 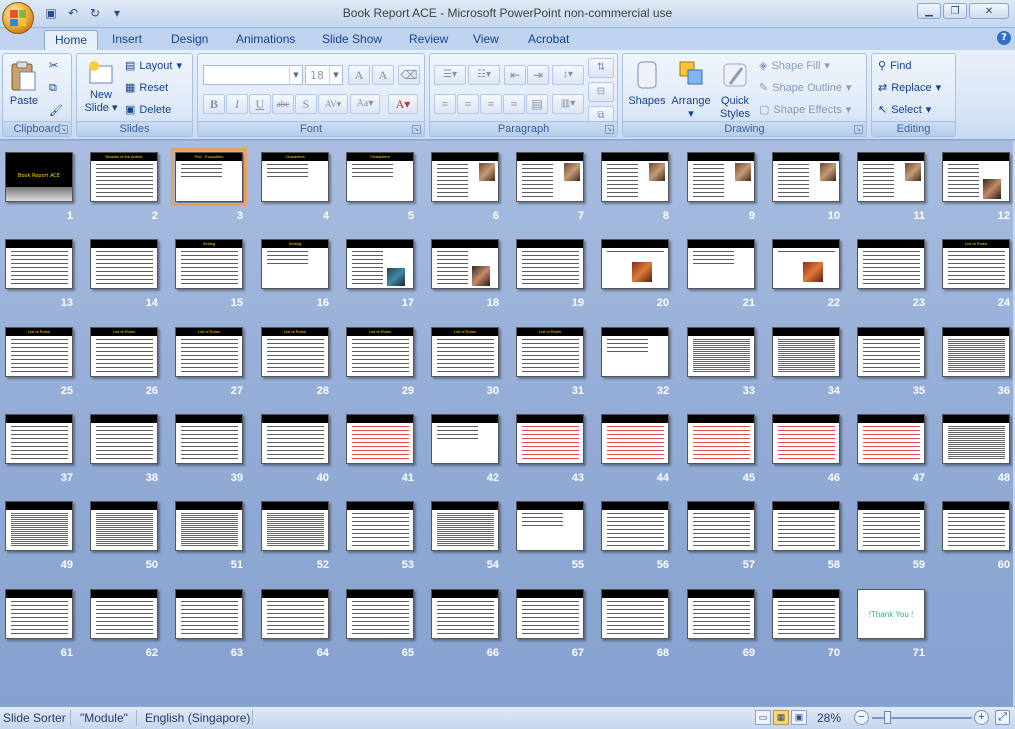 I want to click on text-direction-icon: ⇅, so click(x=601, y=68).